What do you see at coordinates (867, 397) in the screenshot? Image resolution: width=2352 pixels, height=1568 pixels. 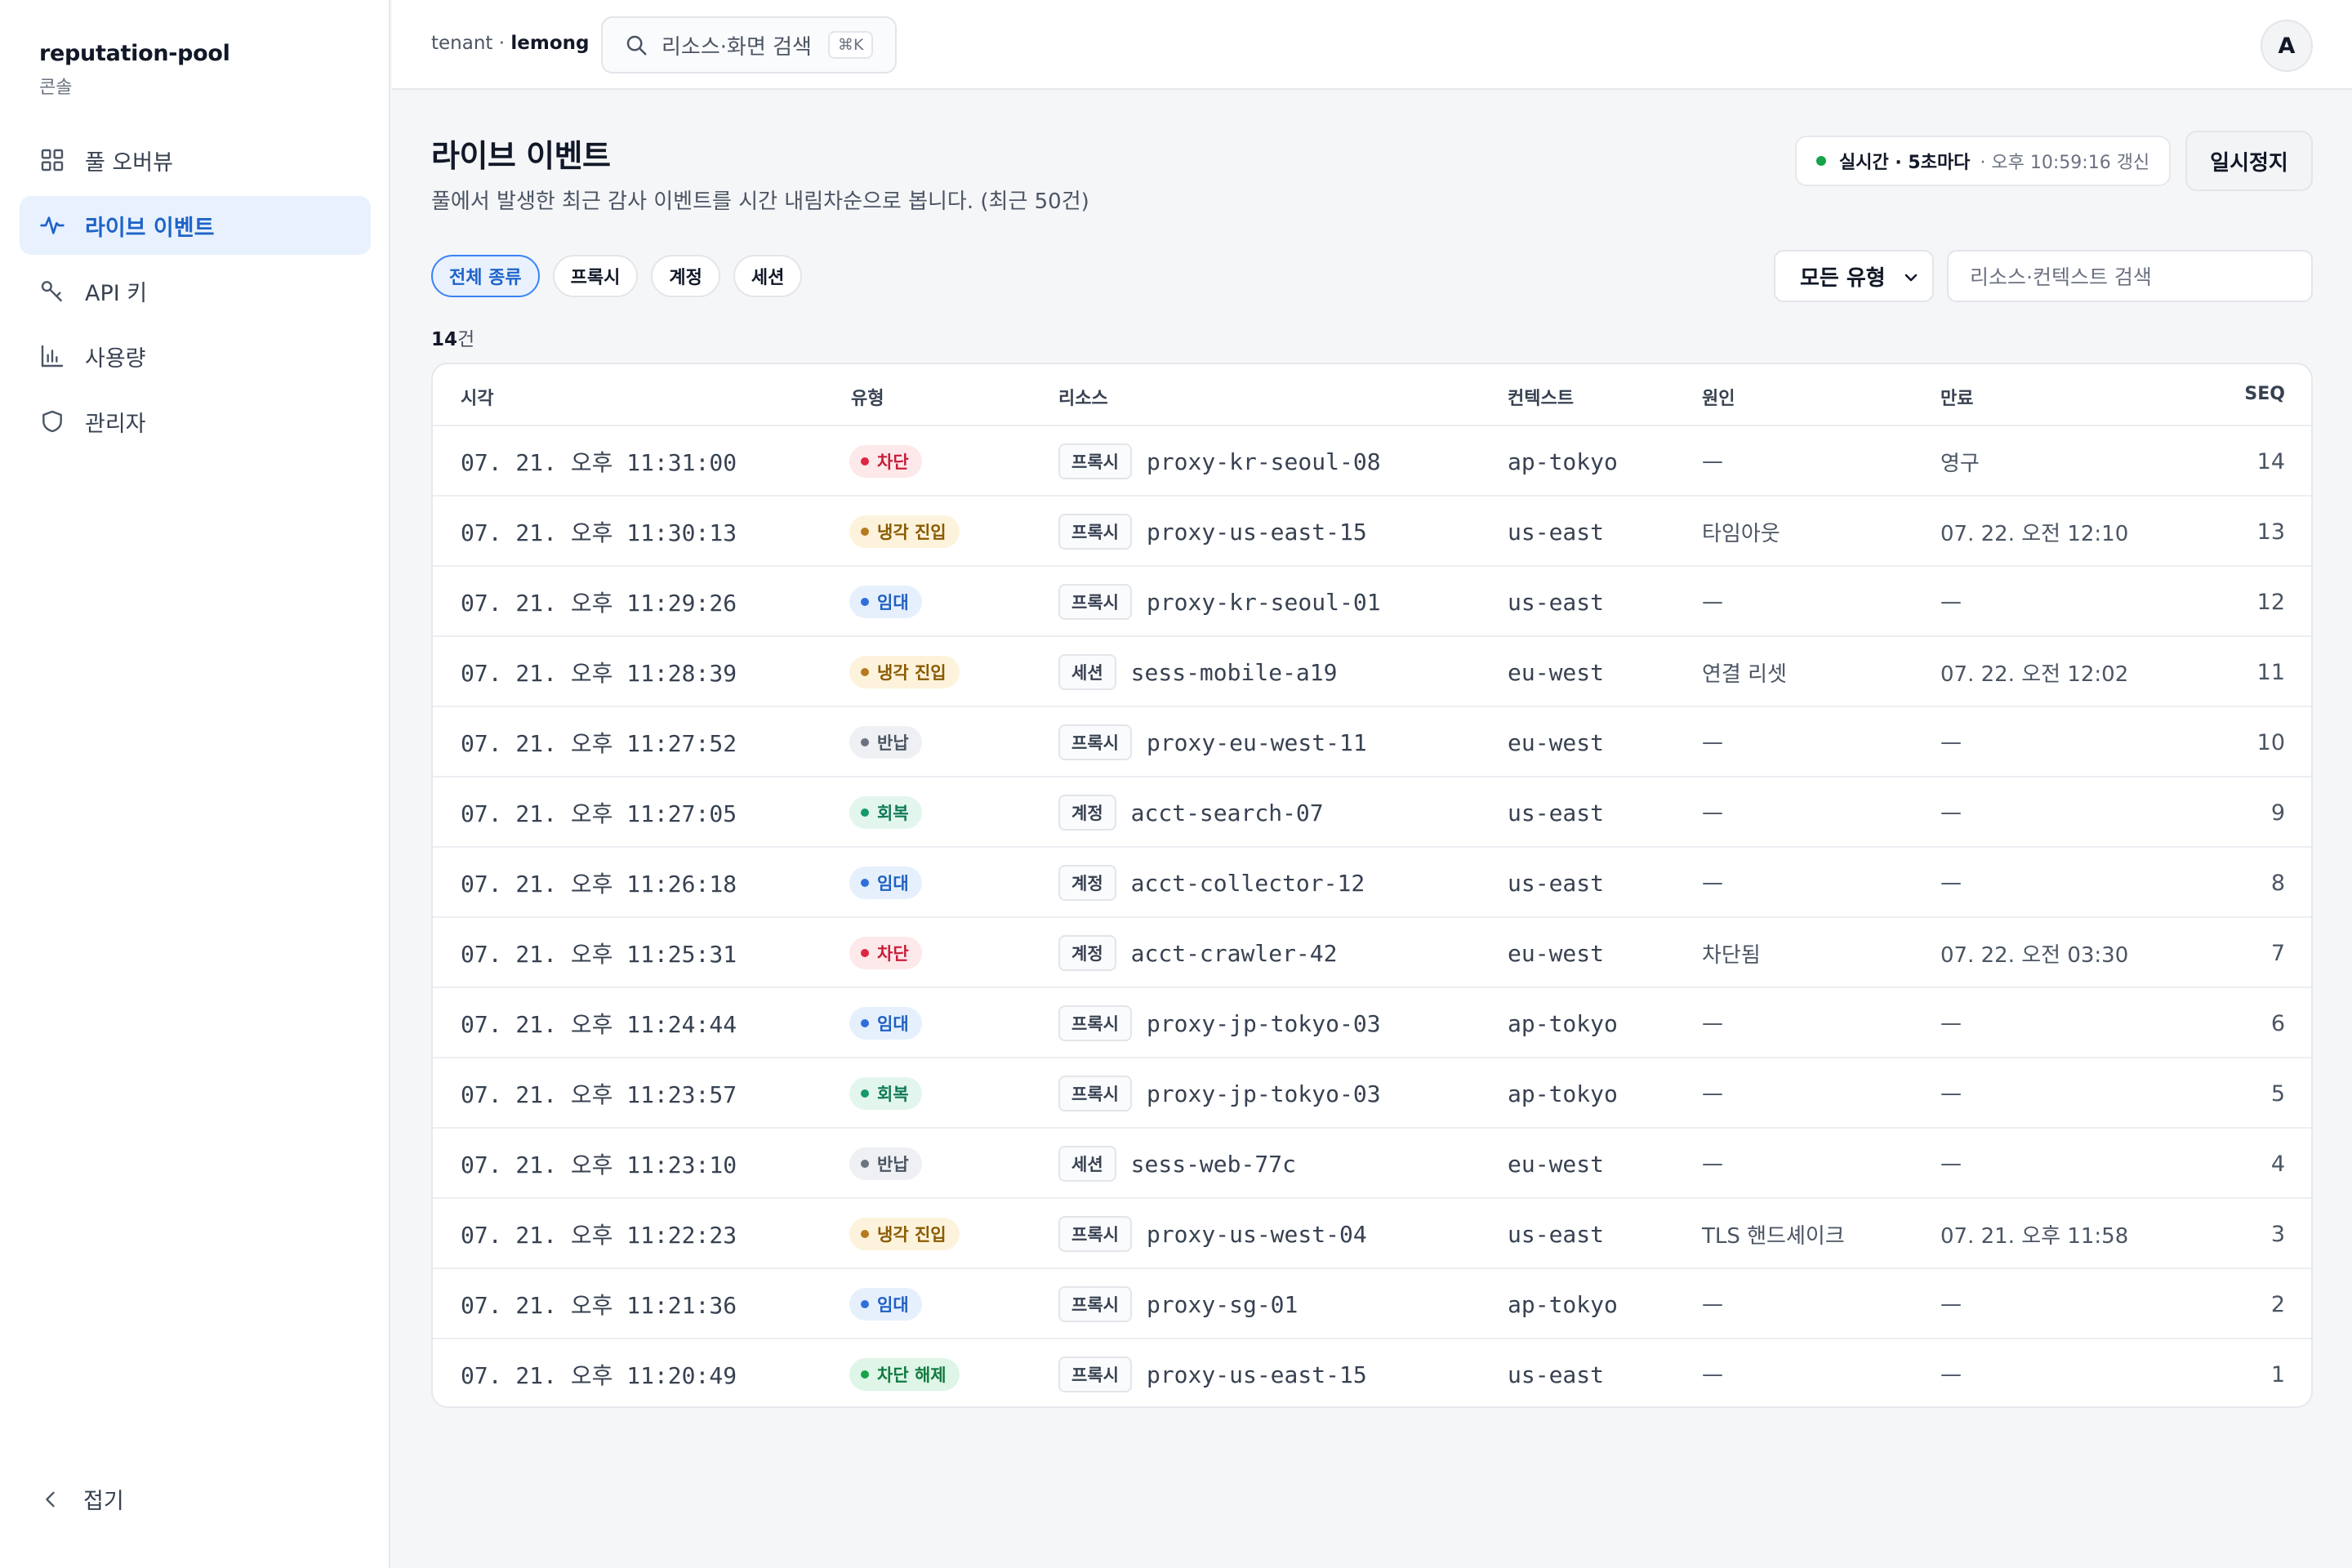 I see `header-type: 유형` at bounding box center [867, 397].